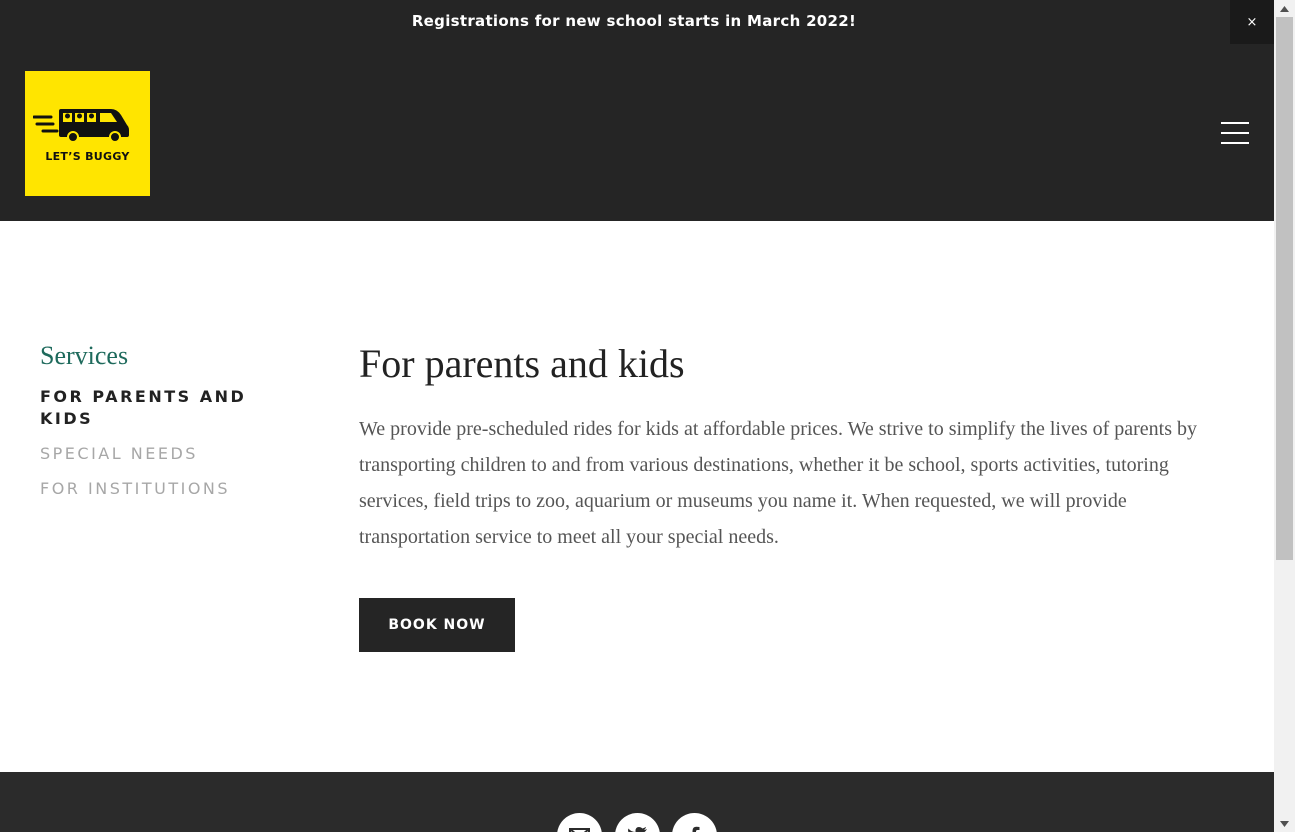 The image size is (1295, 832). I want to click on sidebar-link-special-needs: SPECIAL NEEDS, so click(155, 454).